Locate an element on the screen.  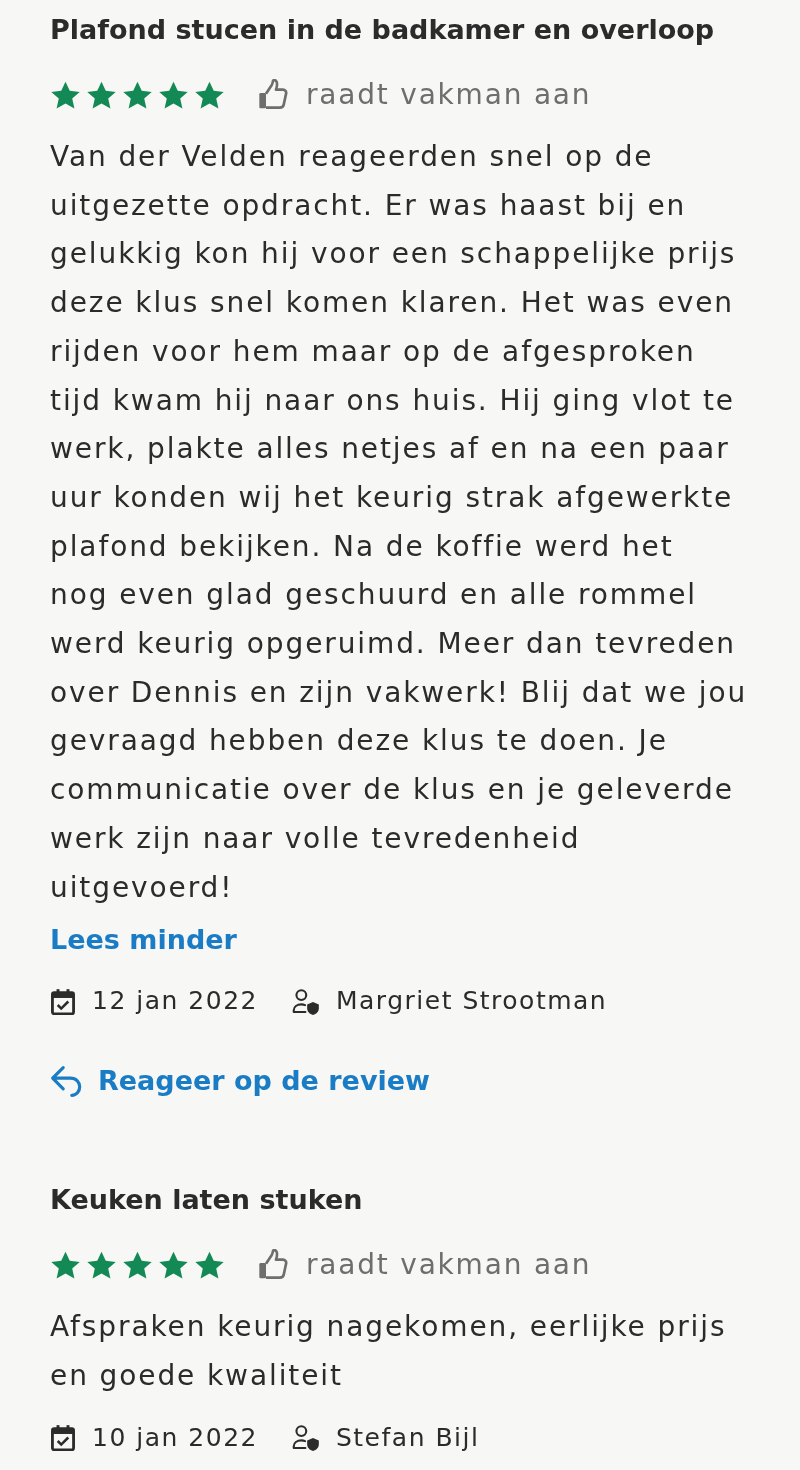
review-text: Afspraken keurig nagekomen, eerlijke prijs en goede kwaliteit is located at coordinates (388, 1351).